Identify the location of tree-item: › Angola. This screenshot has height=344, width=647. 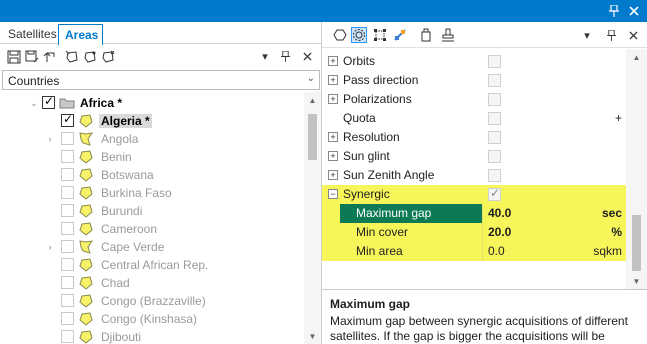
(152, 139).